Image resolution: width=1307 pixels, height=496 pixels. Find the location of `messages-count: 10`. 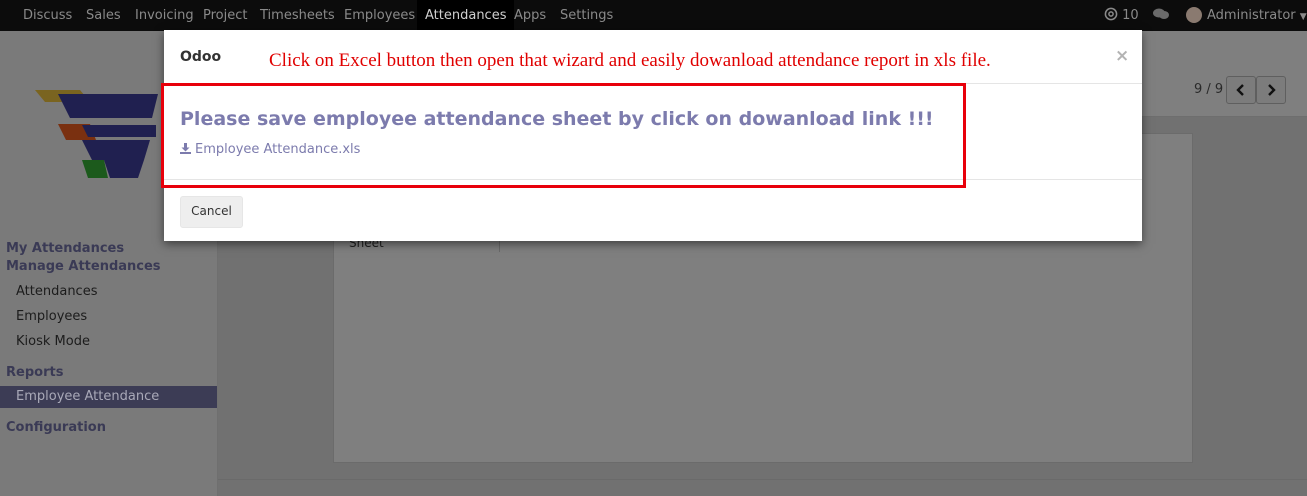

messages-count: 10 is located at coordinates (1130, 15).